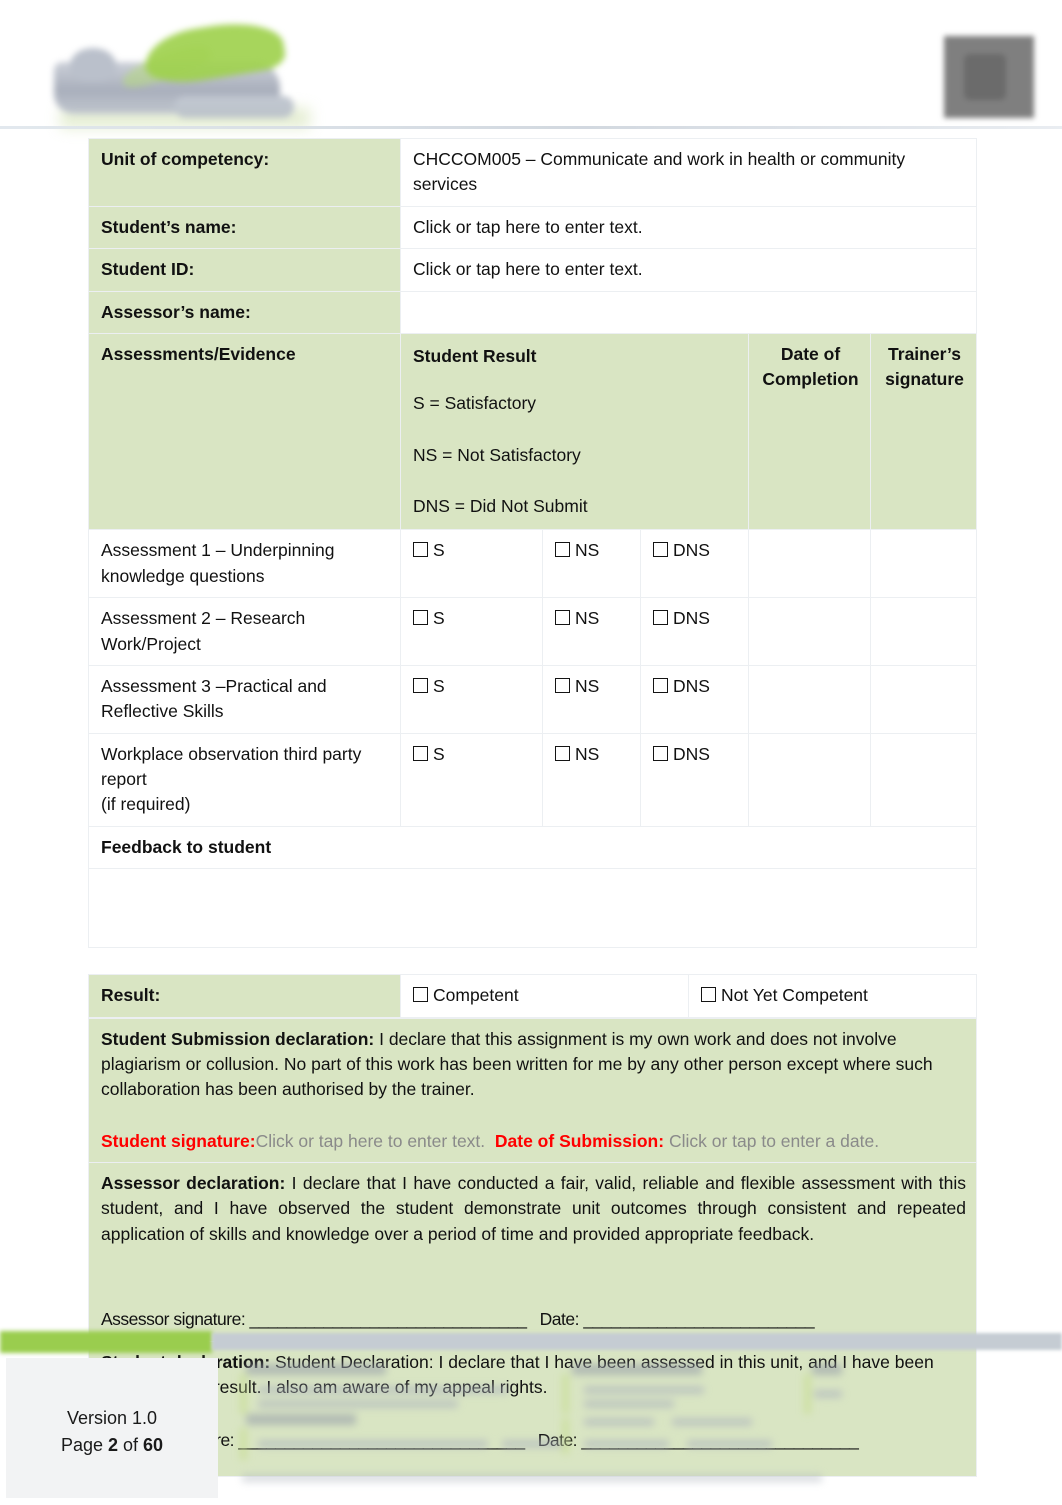 The image size is (1062, 1505). I want to click on student-name-label: Student’s name:, so click(244, 227).